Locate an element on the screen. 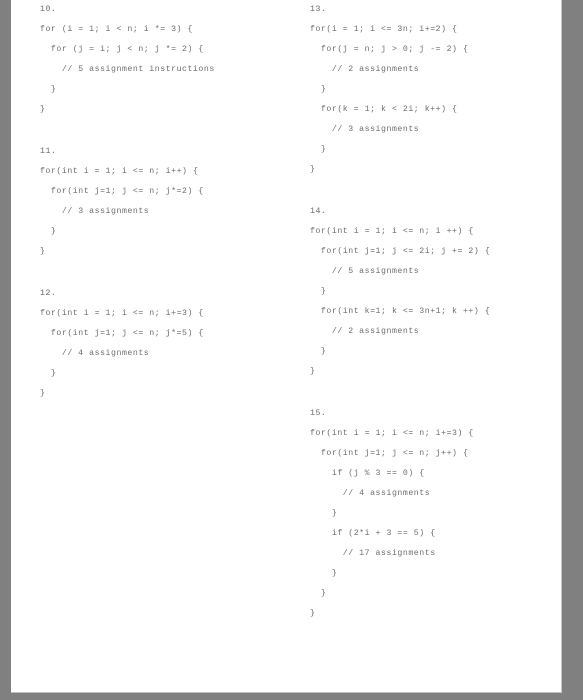 Image resolution: width=583 pixels, height=700 pixels. code-line: for(int i = 1; i <= n; i ++) { is located at coordinates (392, 231).